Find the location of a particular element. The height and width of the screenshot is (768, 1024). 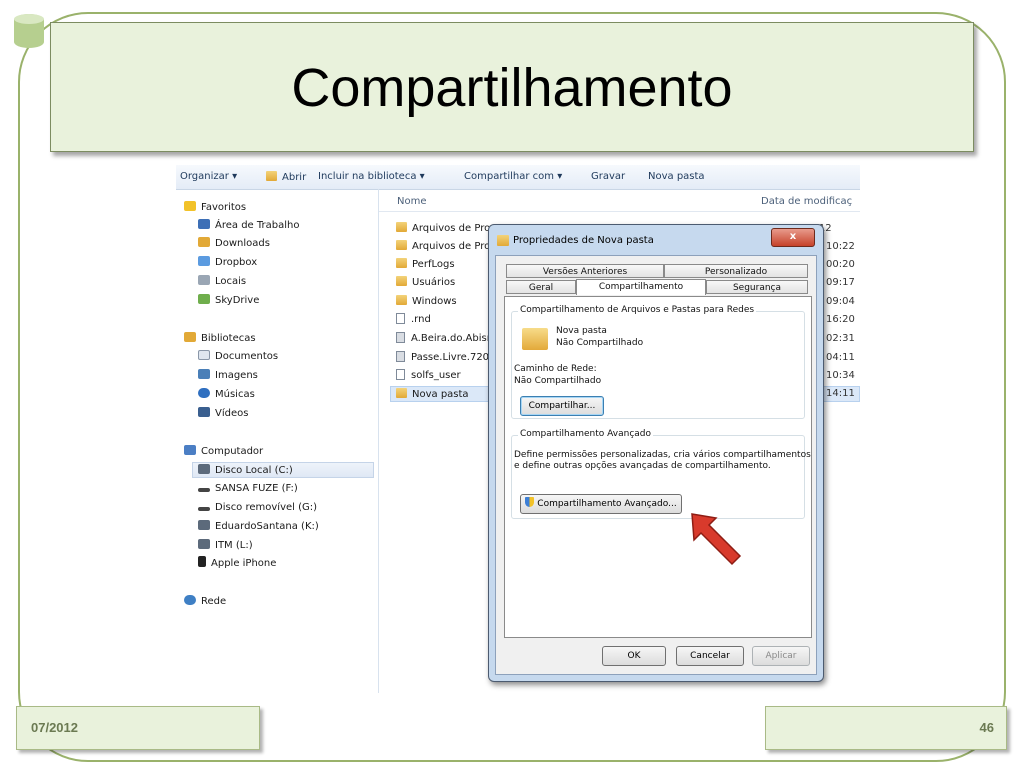

computer-icon is located at coordinates (190, 450).